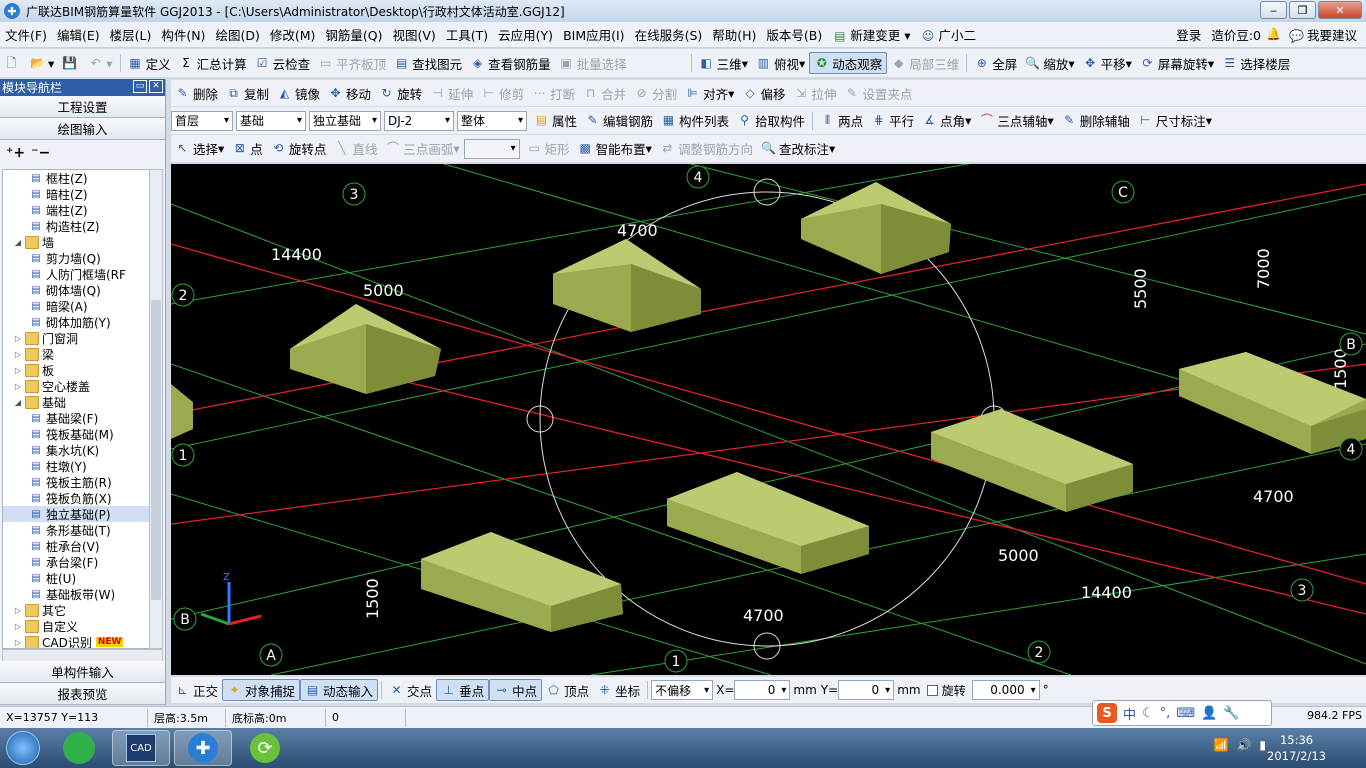 The image size is (1366, 768). Describe the element at coordinates (706, 149) in the screenshot. I see `adjust-rebar-direction-button: ⇄ 调整钢筋方向` at that location.